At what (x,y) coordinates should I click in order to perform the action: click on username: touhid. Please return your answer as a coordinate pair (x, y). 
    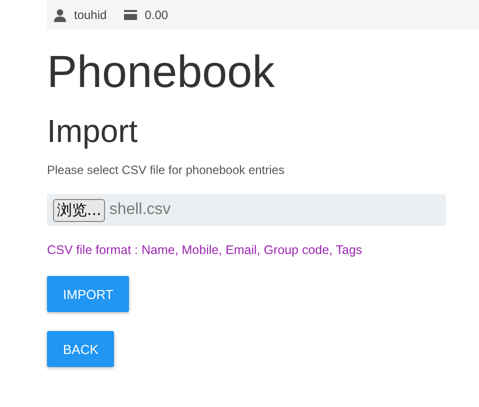
    Looking at the image, I should click on (90, 15).